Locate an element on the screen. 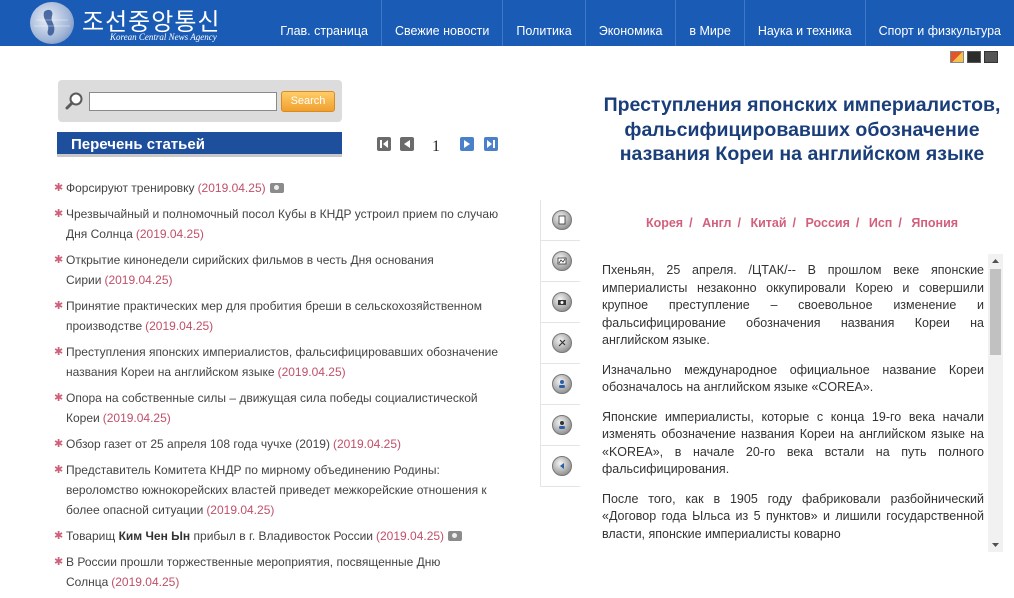 This screenshot has height=598, width=1014. article-link: Форсируют тренировку is located at coordinates (130, 188).